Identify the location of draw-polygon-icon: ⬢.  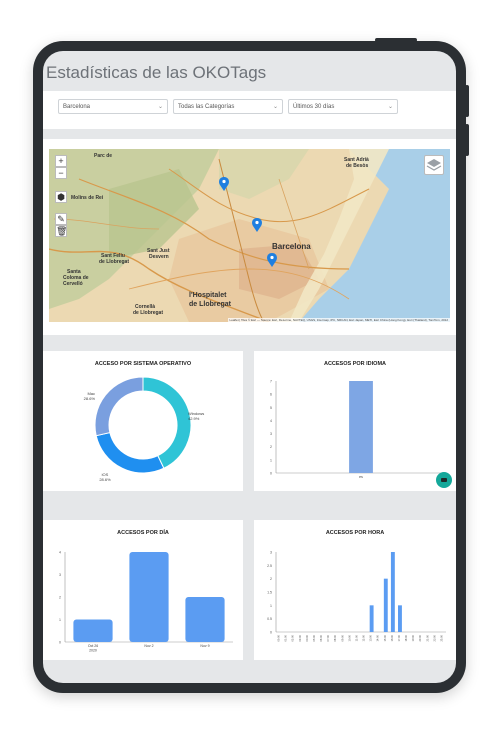
(61, 197).